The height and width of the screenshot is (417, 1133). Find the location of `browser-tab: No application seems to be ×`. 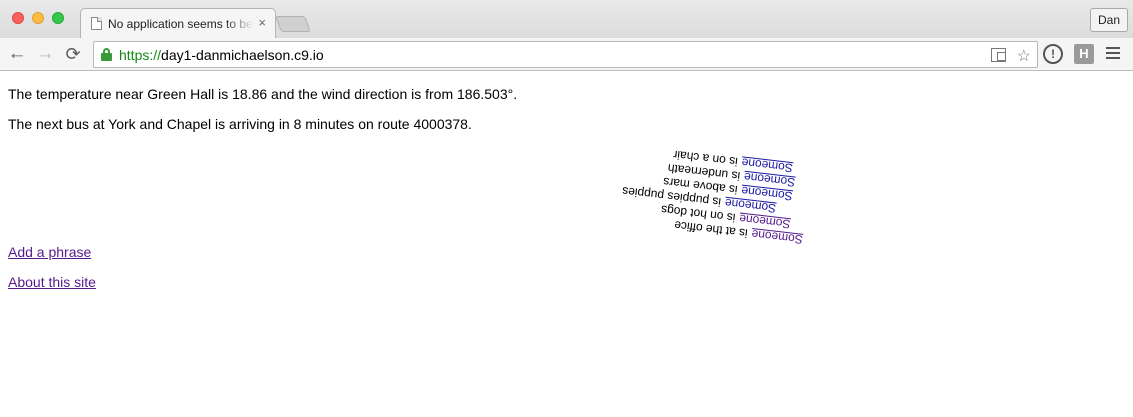

browser-tab: No application seems to be × is located at coordinates (178, 23).